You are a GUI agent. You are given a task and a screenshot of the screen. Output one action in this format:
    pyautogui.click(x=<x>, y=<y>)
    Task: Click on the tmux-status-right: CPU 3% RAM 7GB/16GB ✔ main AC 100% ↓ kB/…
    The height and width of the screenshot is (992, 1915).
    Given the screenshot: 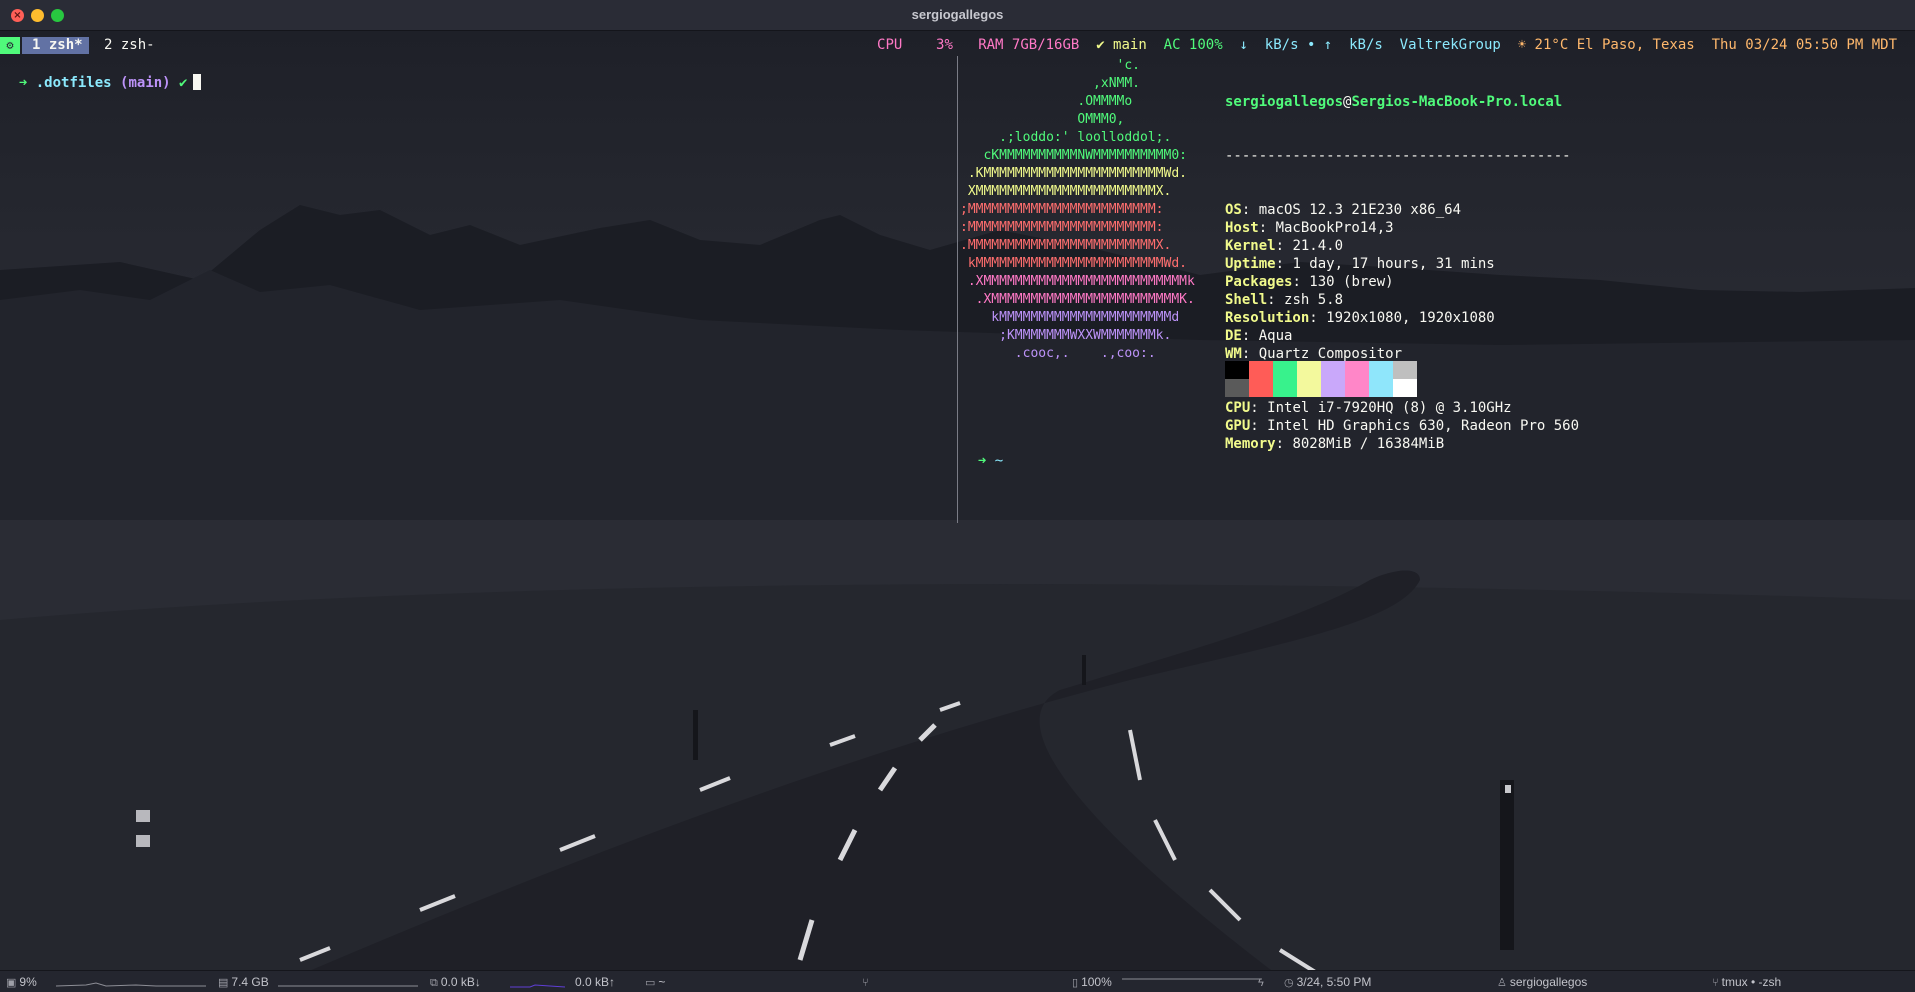 What is the action you would take?
    pyautogui.click(x=1387, y=45)
    